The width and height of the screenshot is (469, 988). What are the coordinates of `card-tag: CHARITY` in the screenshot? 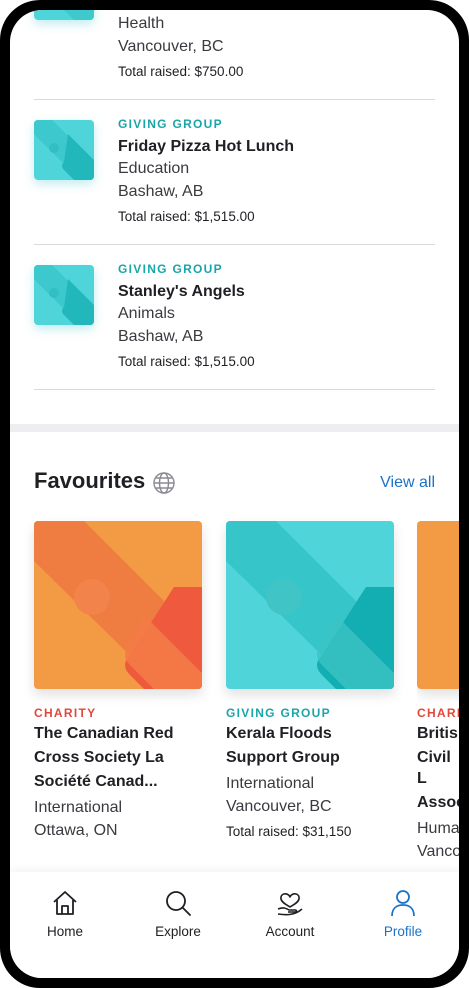 It's located at (65, 713).